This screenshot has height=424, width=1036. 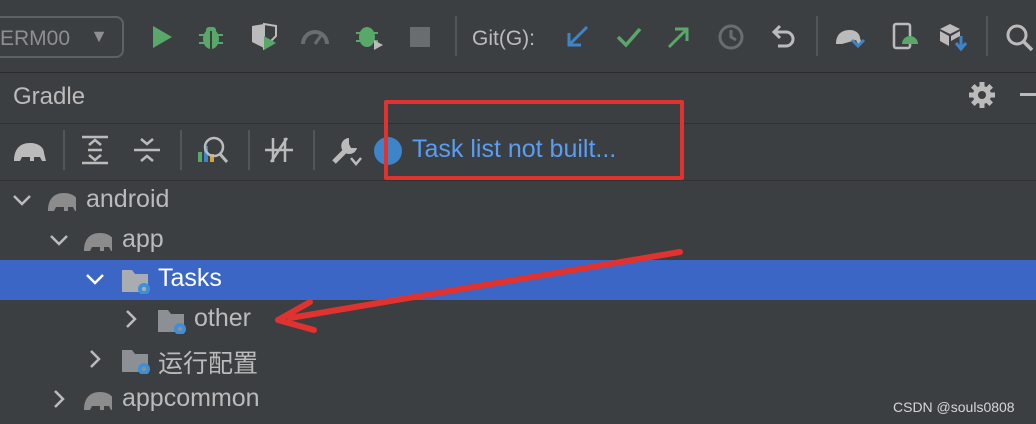 What do you see at coordinates (629, 37) in the screenshot?
I see `git-commit-icon` at bounding box center [629, 37].